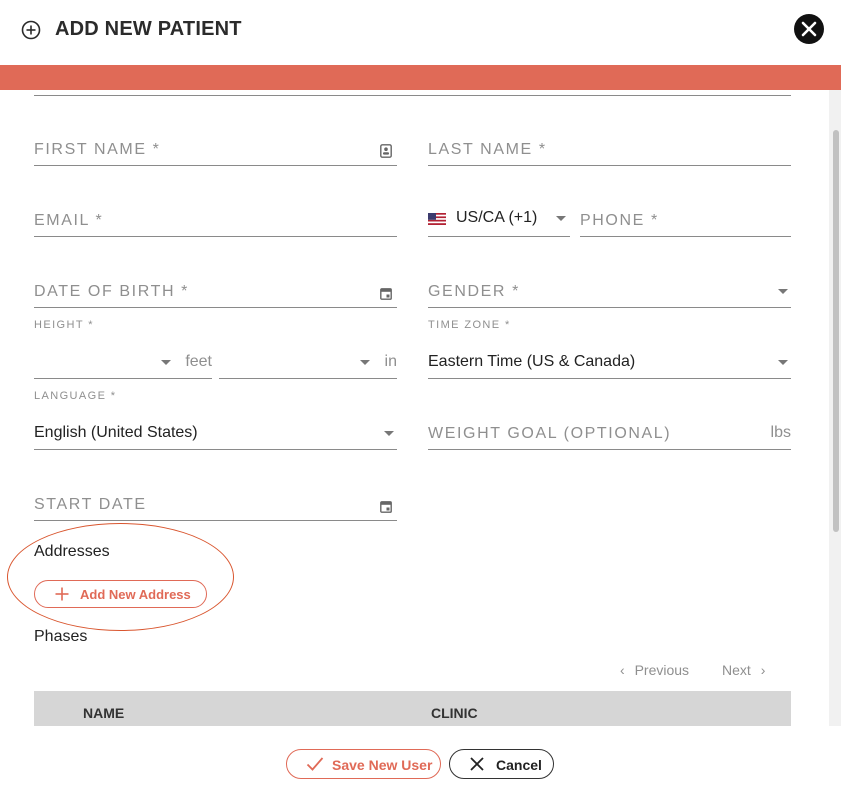 The image size is (841, 786). Describe the element at coordinates (308, 361) in the screenshot. I see `height-inches-select: in` at that location.